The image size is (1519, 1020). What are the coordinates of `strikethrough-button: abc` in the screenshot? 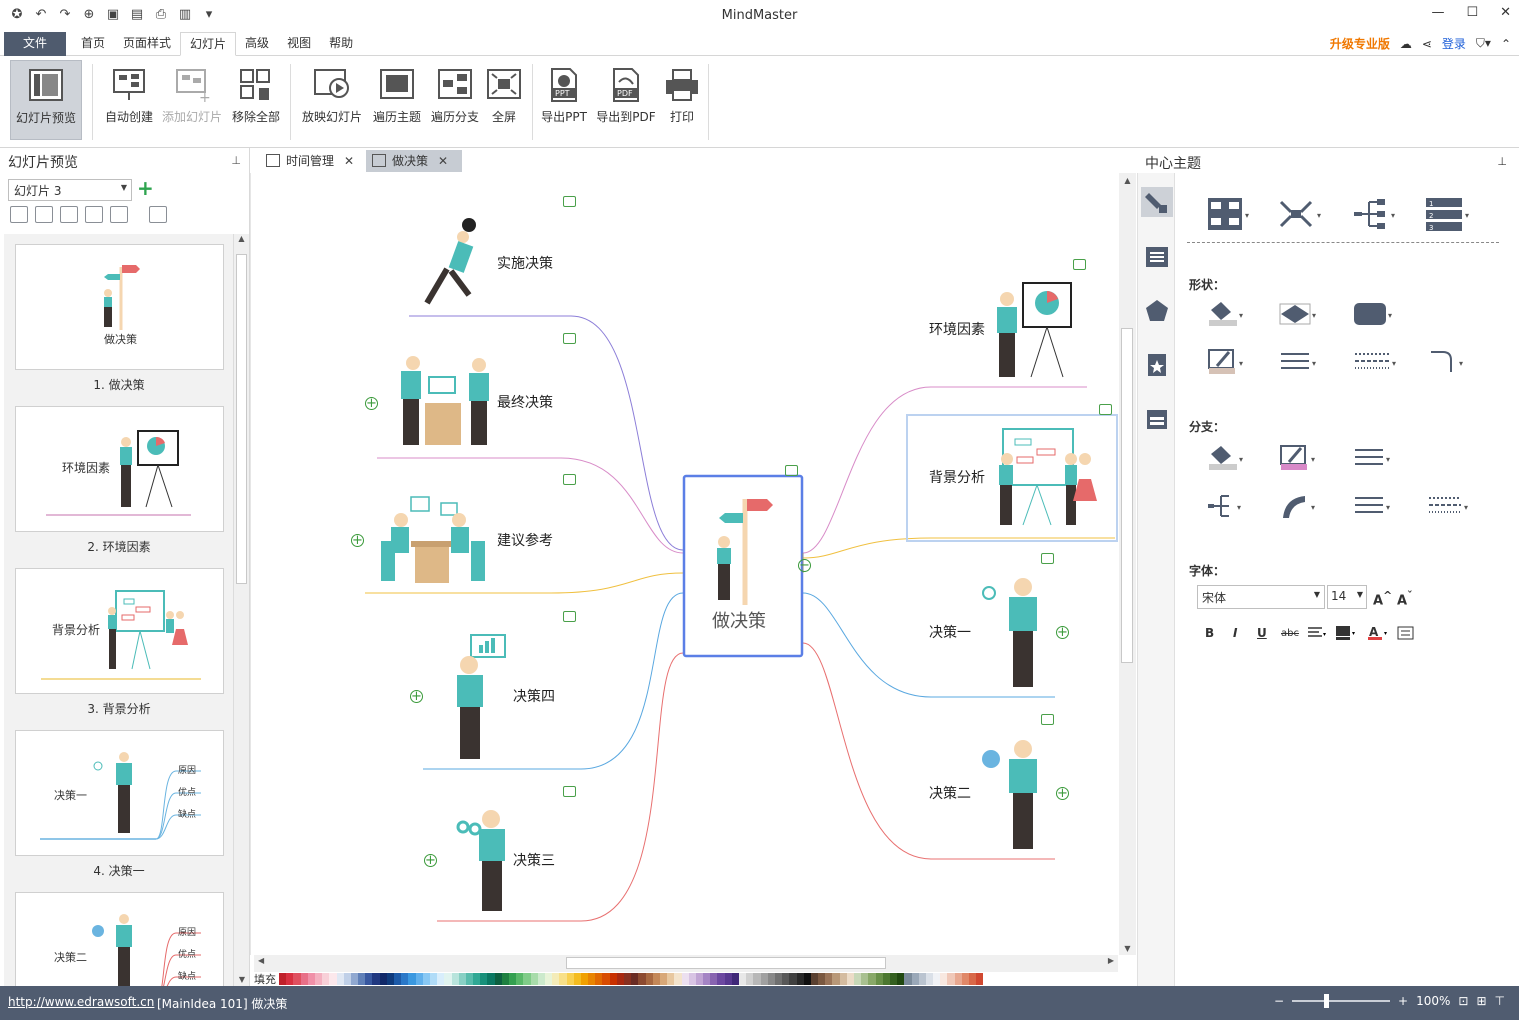 It's located at (1290, 633).